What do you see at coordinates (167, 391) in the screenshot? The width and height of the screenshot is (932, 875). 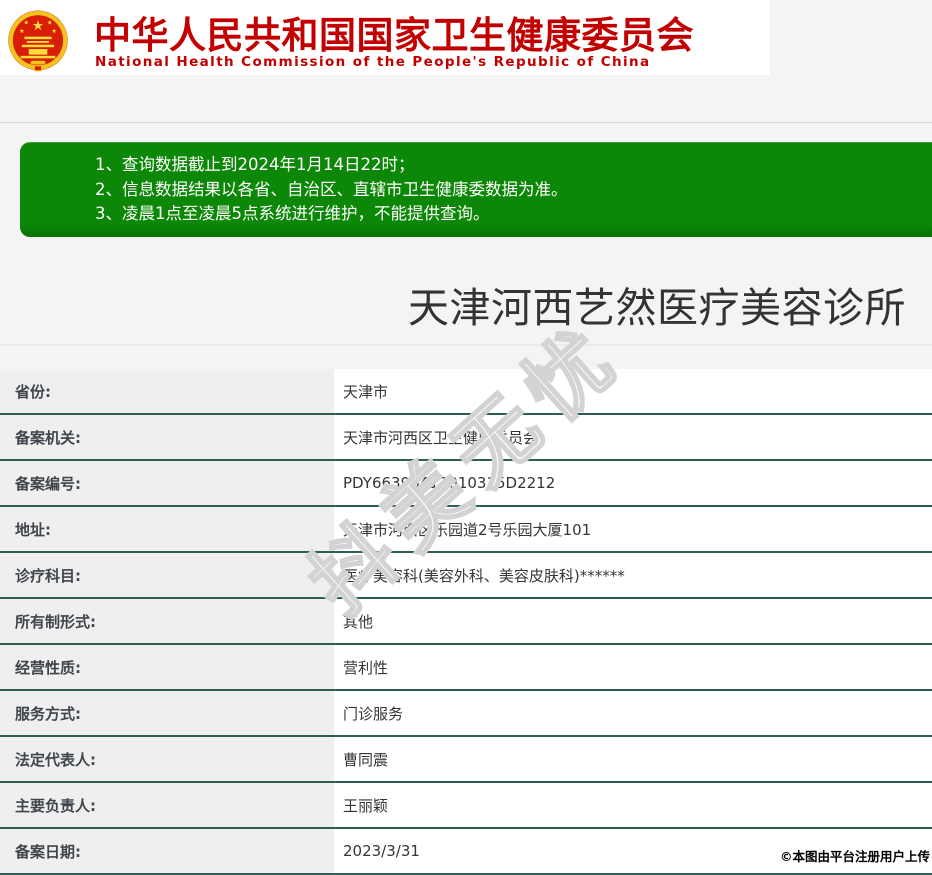 I see `row-label: 省份:` at bounding box center [167, 391].